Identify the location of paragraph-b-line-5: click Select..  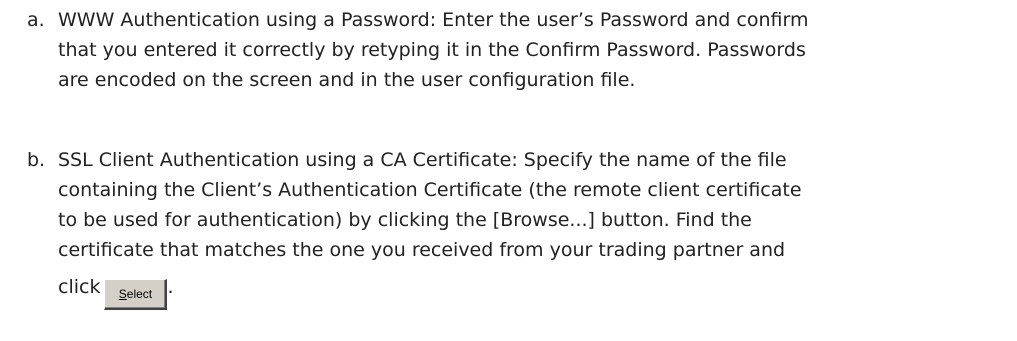
(535, 287).